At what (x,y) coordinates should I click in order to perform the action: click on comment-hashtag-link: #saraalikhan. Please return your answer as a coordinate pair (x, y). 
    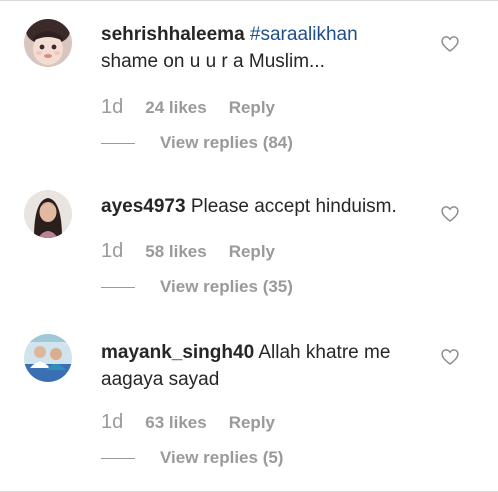
    Looking at the image, I should click on (304, 34).